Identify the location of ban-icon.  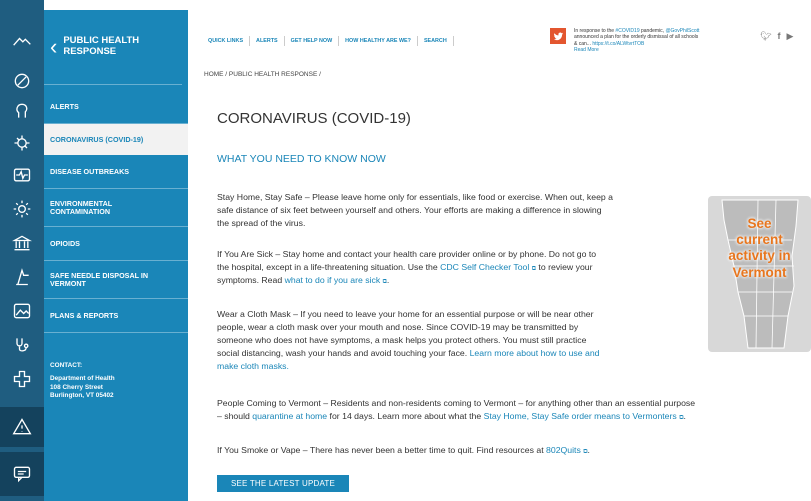
(22, 81).